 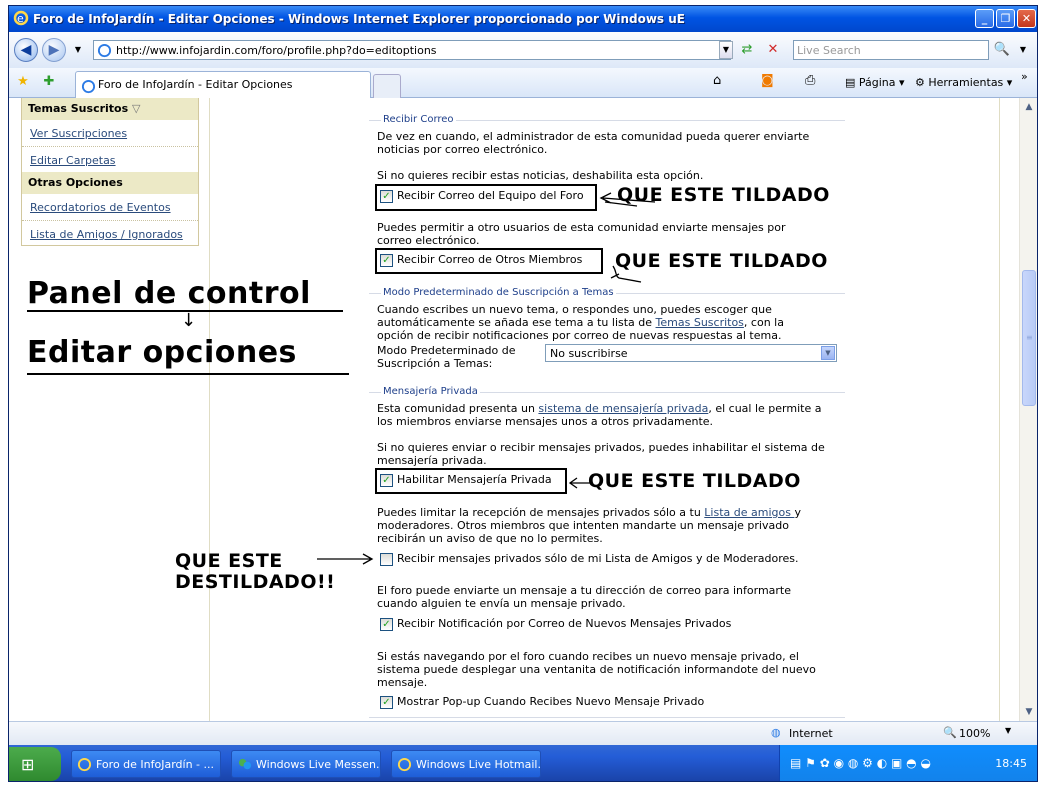 I want to click on sidebar-head-label: Temas Suscritos, so click(x=78, y=108).